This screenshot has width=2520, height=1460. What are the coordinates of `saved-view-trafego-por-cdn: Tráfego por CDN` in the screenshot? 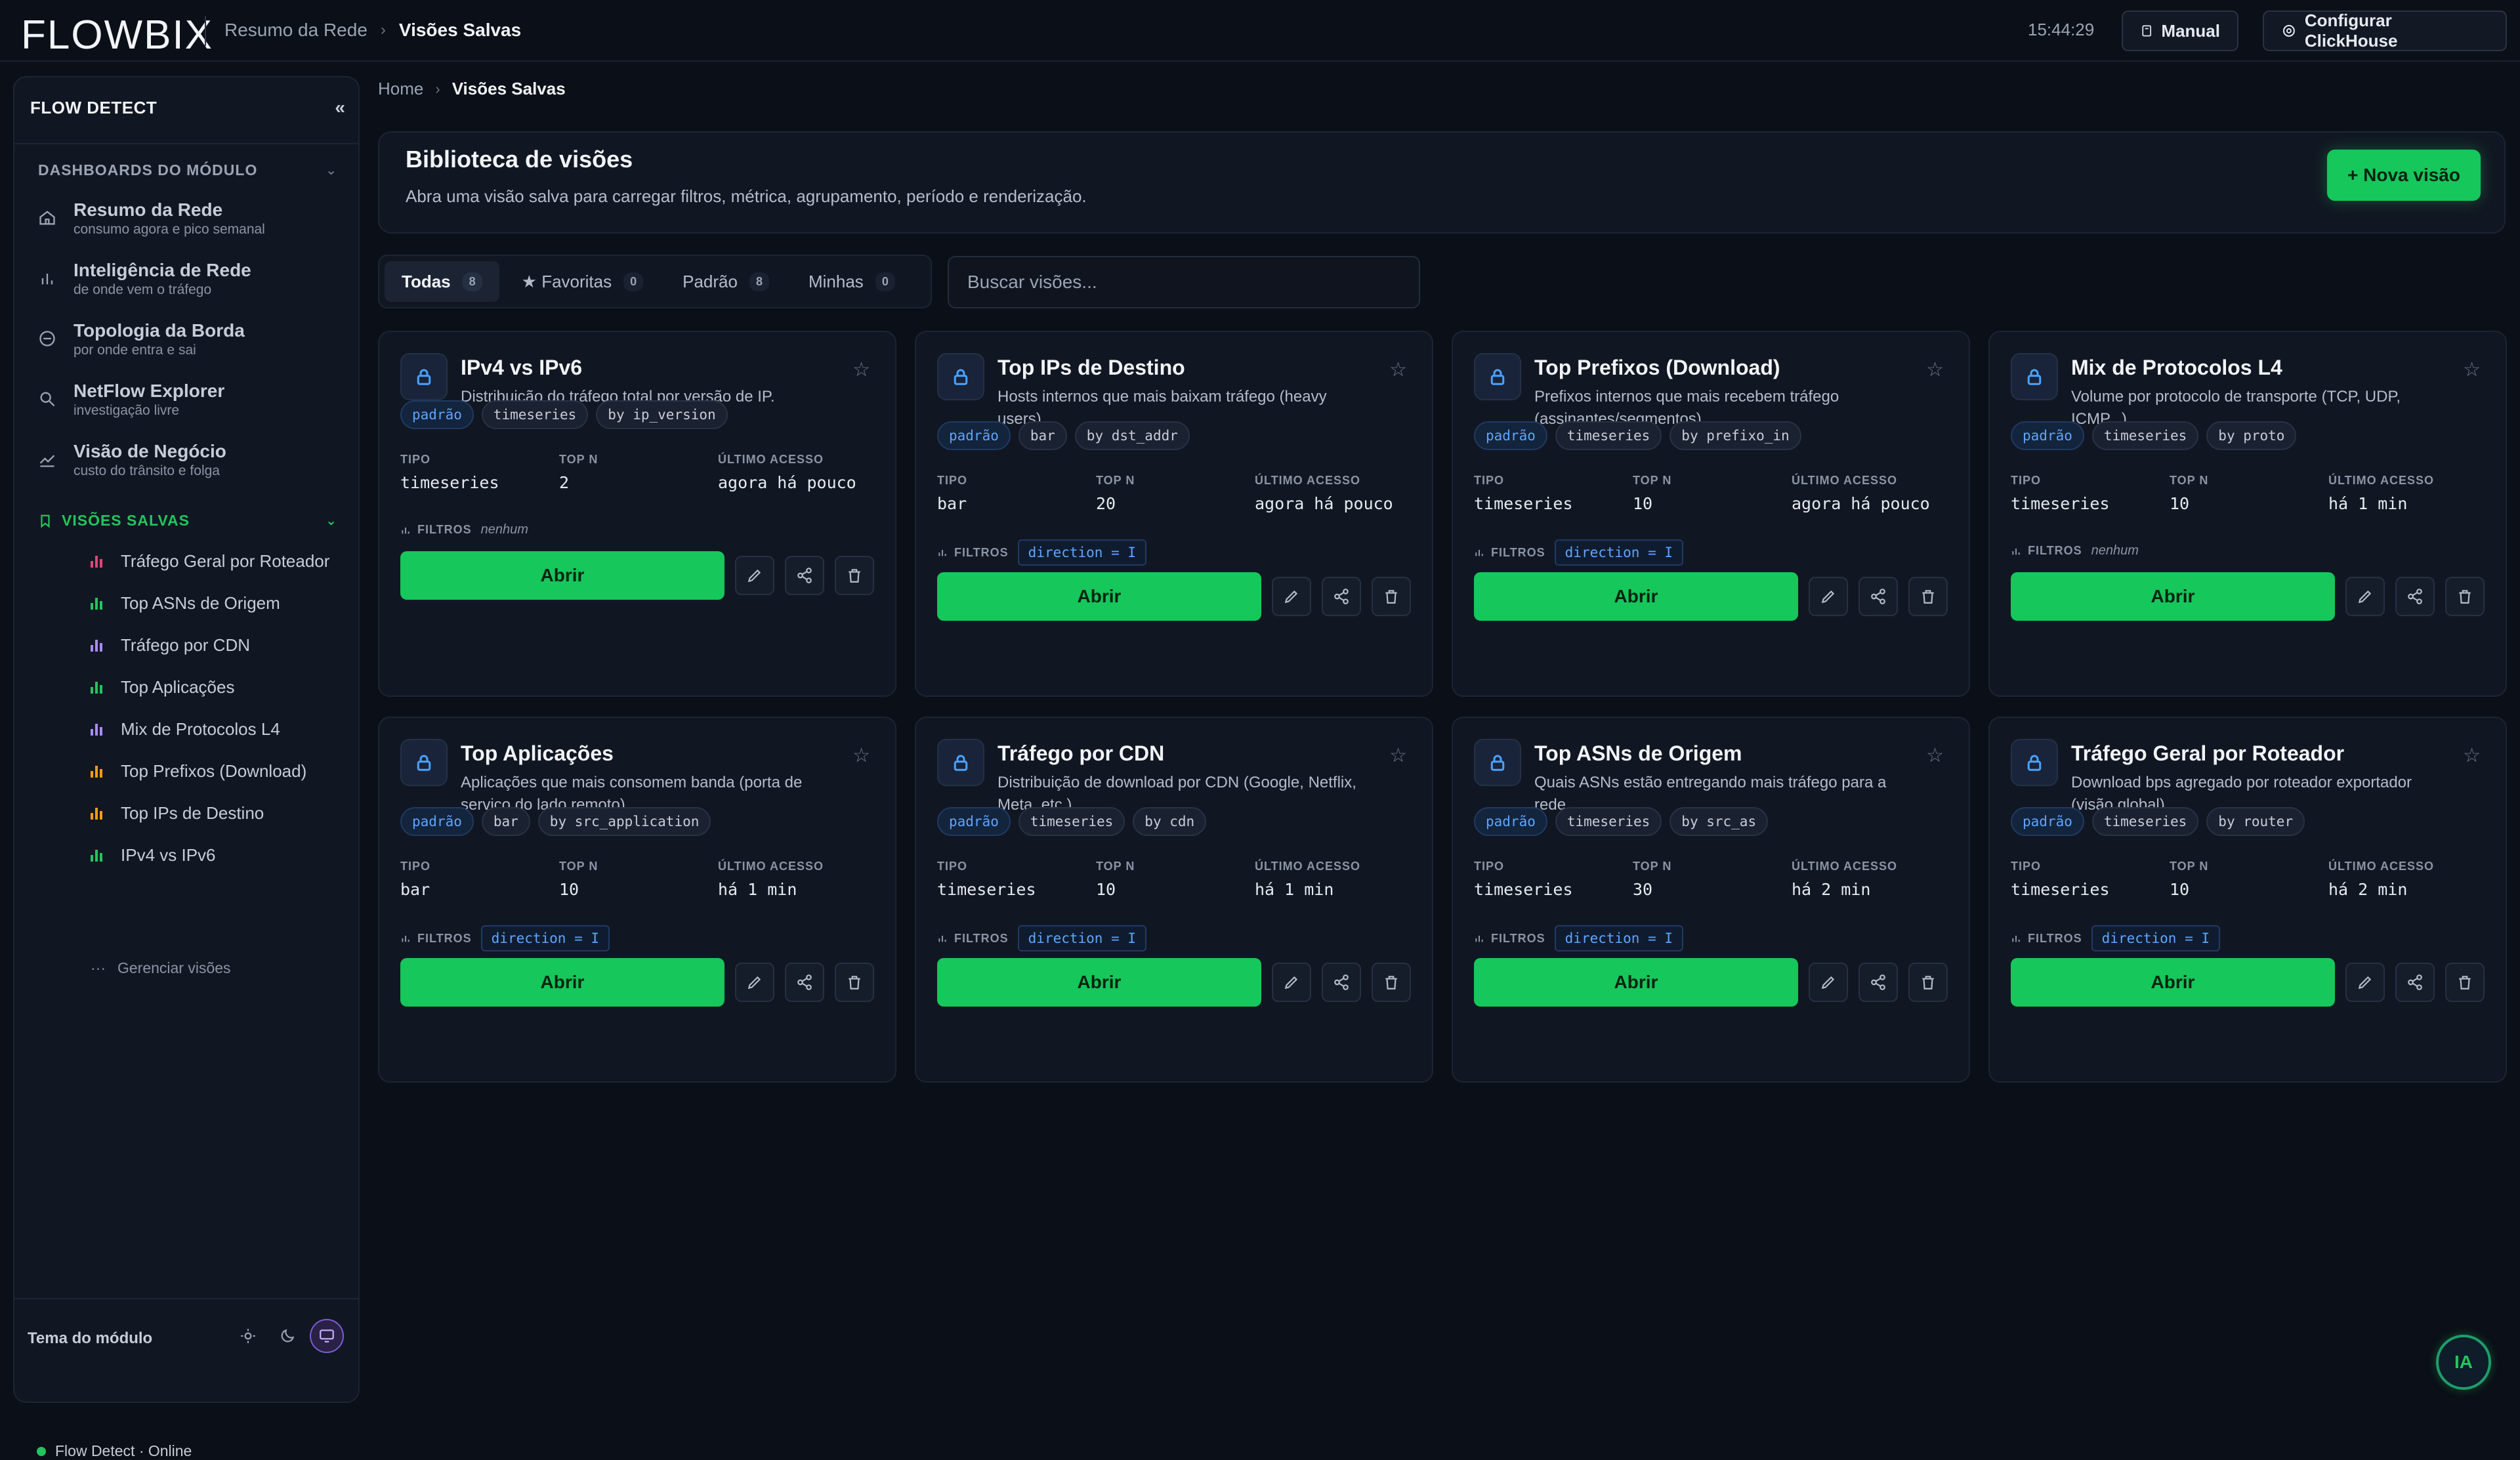 It's located at (170, 645).